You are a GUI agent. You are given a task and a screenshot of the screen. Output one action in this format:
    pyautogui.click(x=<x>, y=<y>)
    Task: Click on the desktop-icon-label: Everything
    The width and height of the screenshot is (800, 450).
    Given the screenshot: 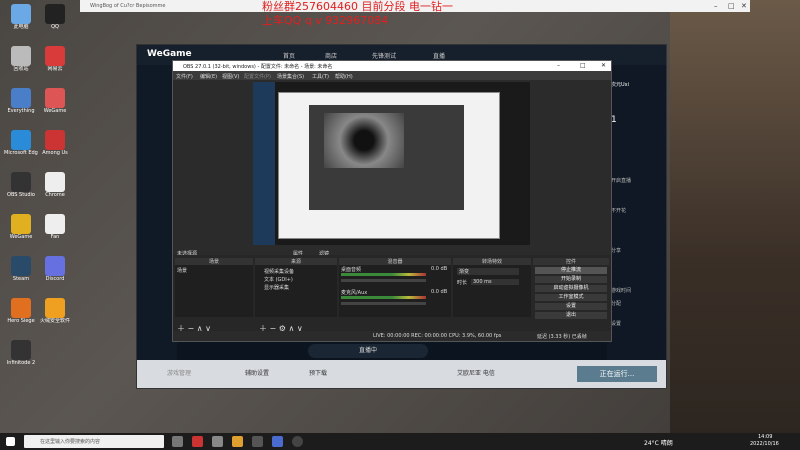 What is the action you would take?
    pyautogui.click(x=21, y=111)
    